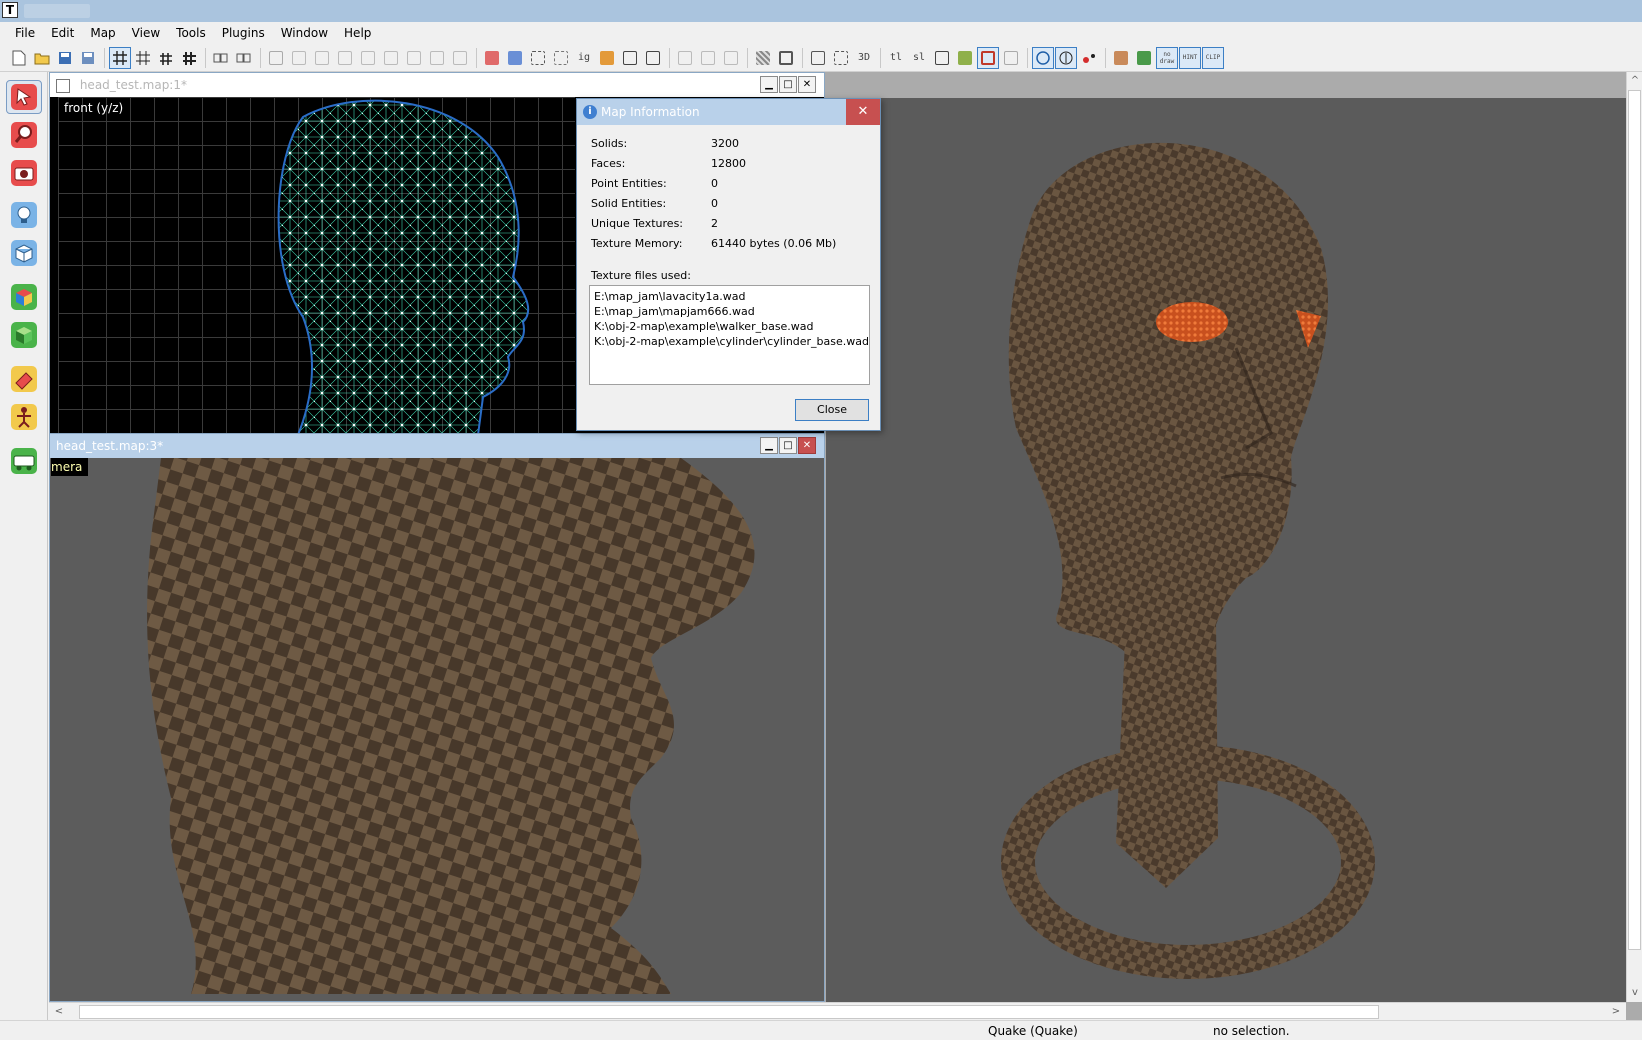 This screenshot has height=1040, width=1642. Describe the element at coordinates (729, 296) in the screenshot. I see `list-item: E:\map_jam\lavacity1a.wad` at that location.